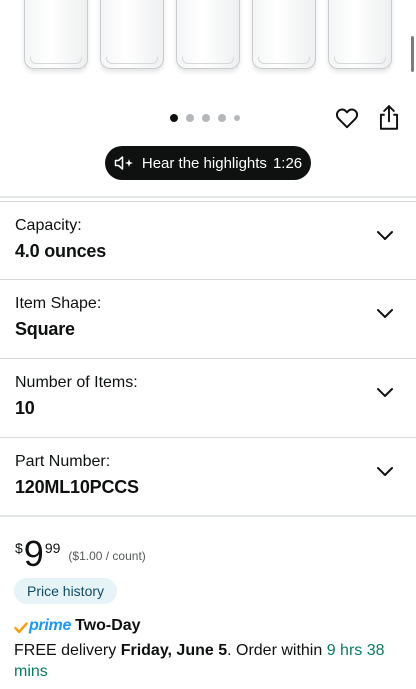 Image resolution: width=416 pixels, height=689 pixels. I want to click on spec-row-item-shape: Item Shape: Square, so click(208, 318).